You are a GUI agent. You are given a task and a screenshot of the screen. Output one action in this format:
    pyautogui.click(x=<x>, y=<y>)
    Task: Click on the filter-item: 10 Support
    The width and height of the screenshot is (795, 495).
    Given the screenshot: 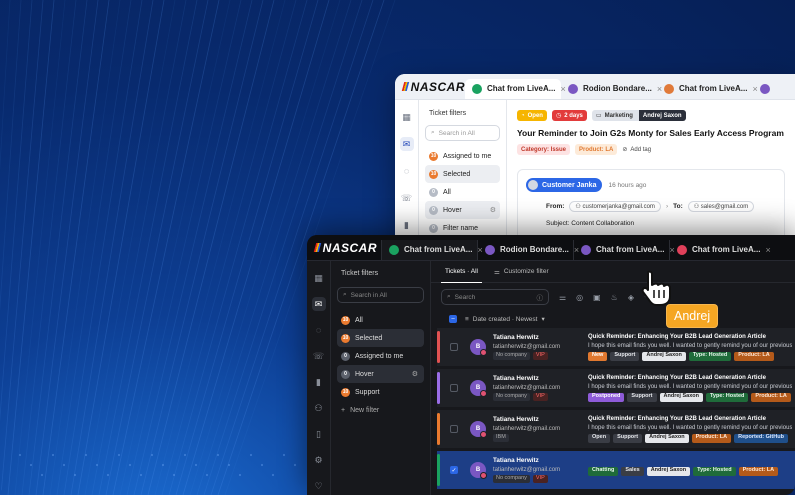 What is the action you would take?
    pyautogui.click(x=380, y=392)
    